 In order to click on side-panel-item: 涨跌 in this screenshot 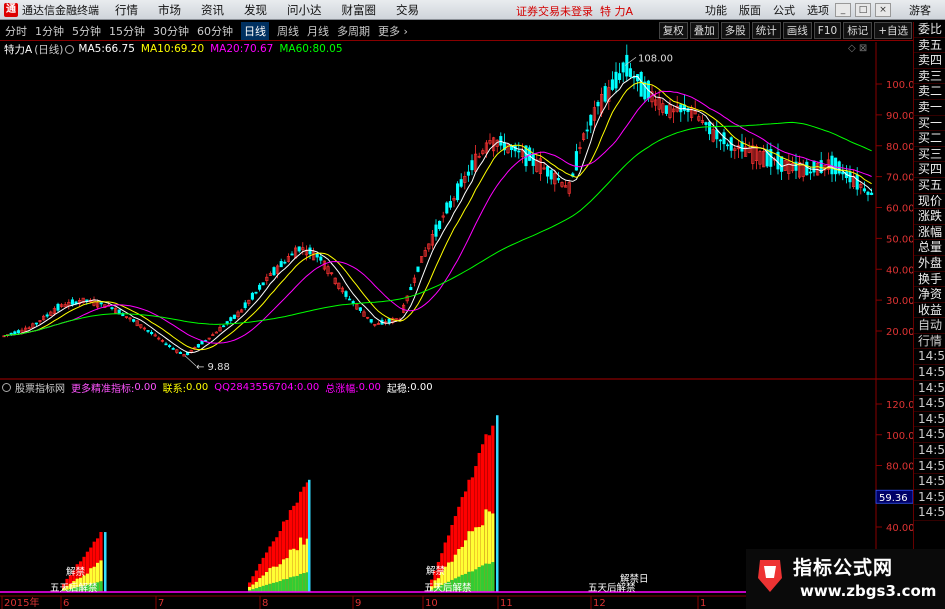, I will do `click(929, 217)`.